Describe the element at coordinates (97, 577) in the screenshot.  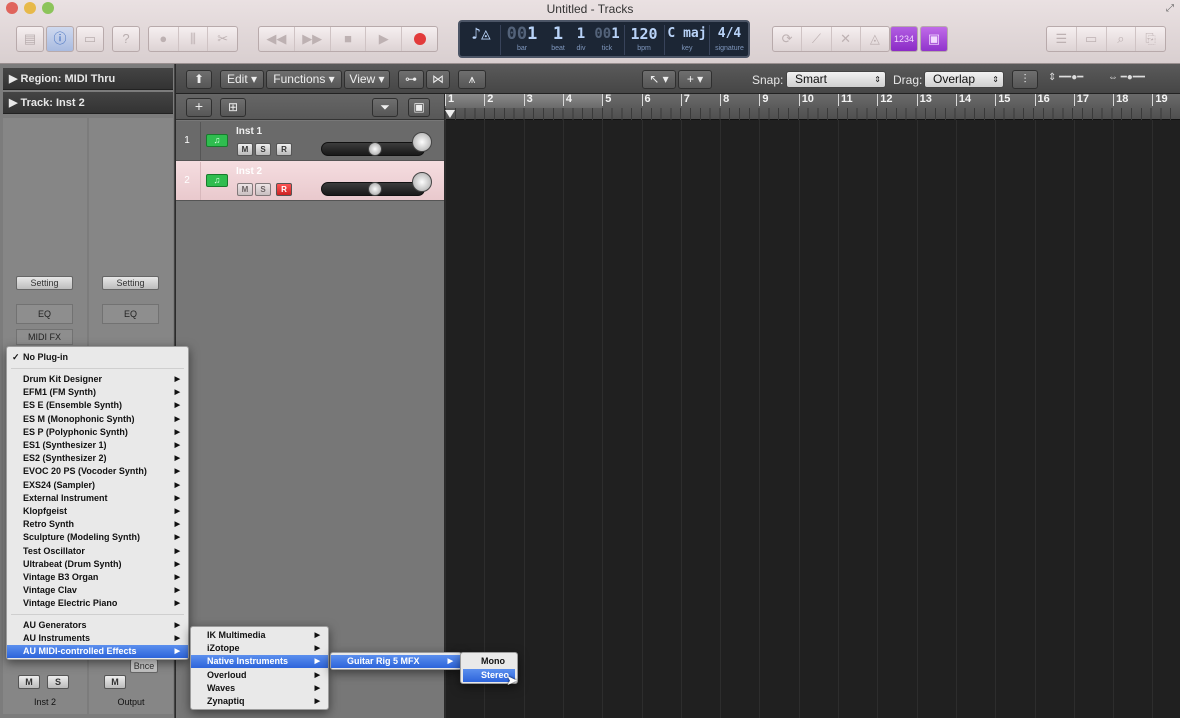
I see `plugin-menu-item: Vintage B3 Organ ▶` at that location.